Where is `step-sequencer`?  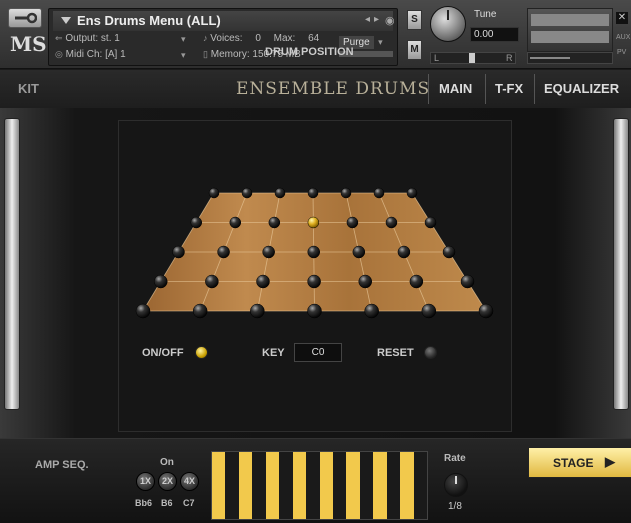 step-sequencer is located at coordinates (319, 485).